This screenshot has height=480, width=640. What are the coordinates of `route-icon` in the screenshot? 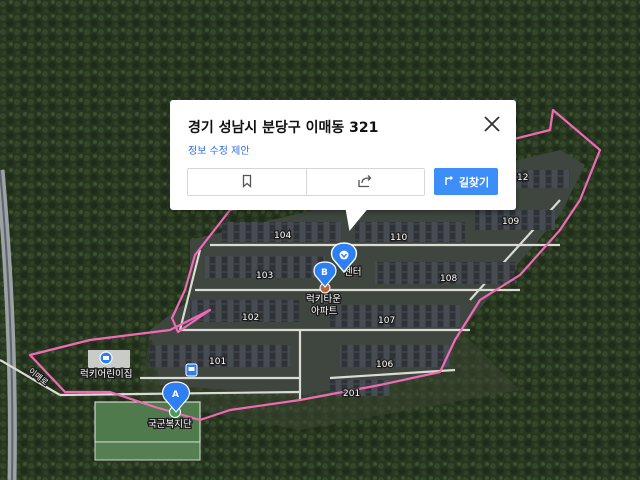 It's located at (449, 181).